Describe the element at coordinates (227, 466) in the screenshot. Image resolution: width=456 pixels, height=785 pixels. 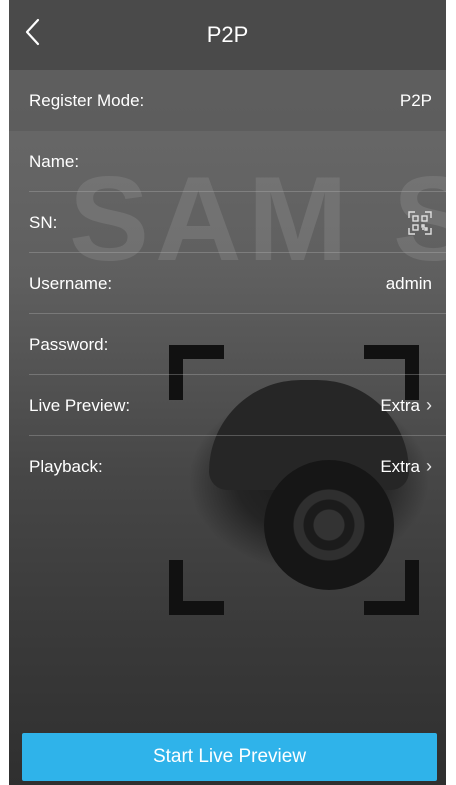
I see `playback-row: Playback: Extra ›` at that location.